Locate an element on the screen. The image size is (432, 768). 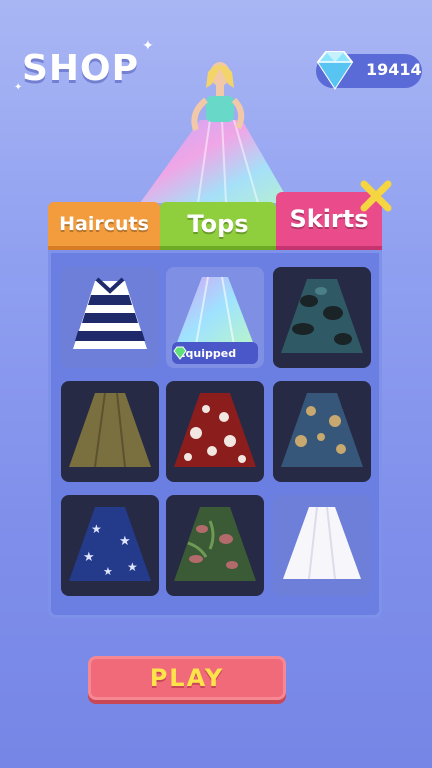
star-skirt-icon: ★ ★ ★ ★ ★ is located at coordinates (110, 544).